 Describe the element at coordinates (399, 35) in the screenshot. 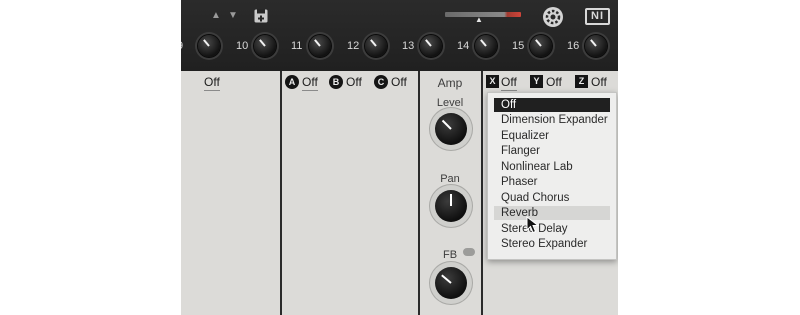

I see `header-bar: ▲ ▼ ▲ NI 9 10 11 12` at that location.